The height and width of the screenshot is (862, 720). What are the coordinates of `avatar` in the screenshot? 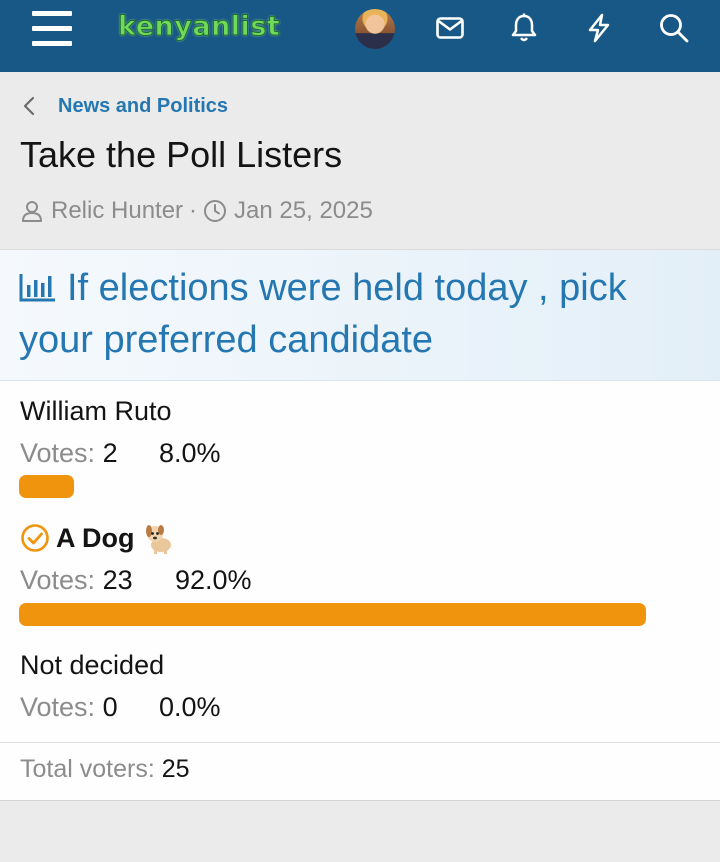 It's located at (375, 29).